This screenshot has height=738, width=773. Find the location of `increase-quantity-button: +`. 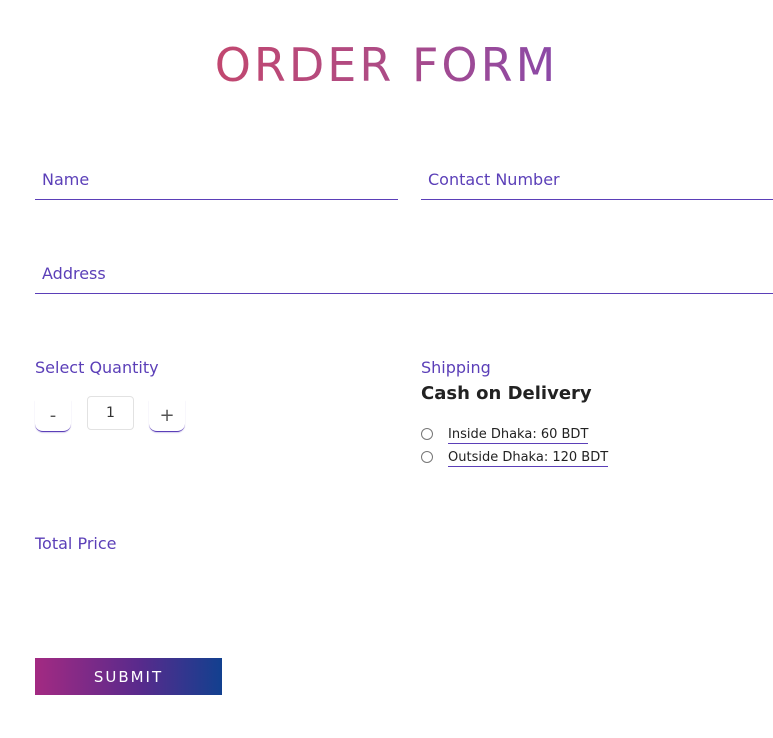

increase-quantity-button: + is located at coordinates (167, 416).